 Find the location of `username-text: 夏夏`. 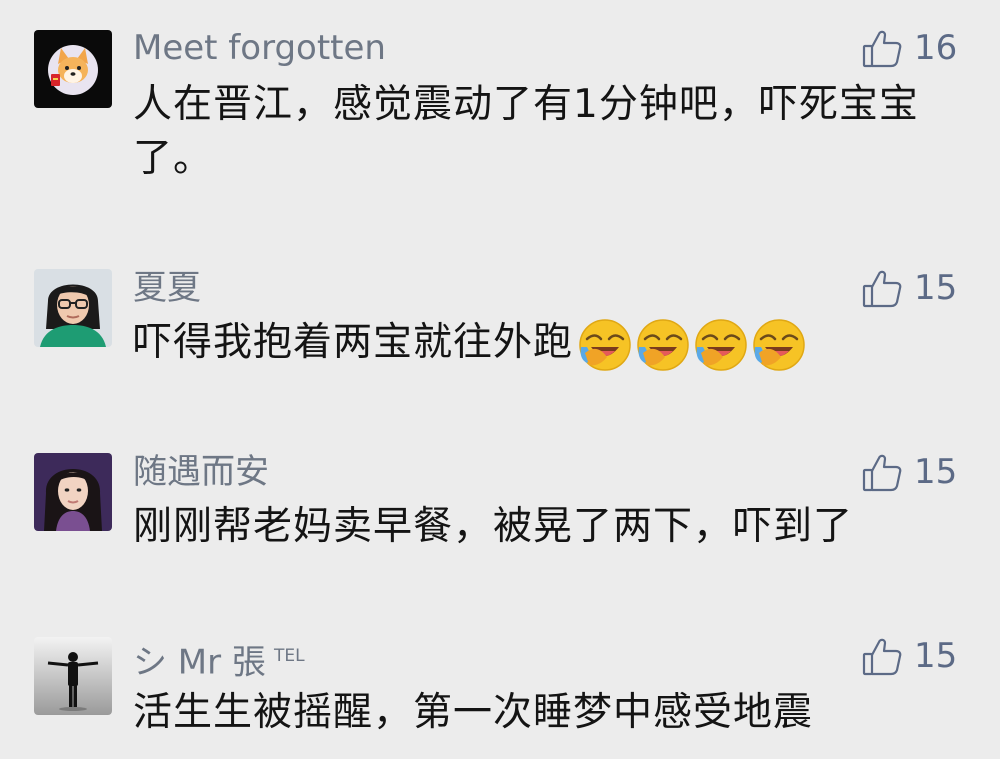

username-text: 夏夏 is located at coordinates (167, 288).